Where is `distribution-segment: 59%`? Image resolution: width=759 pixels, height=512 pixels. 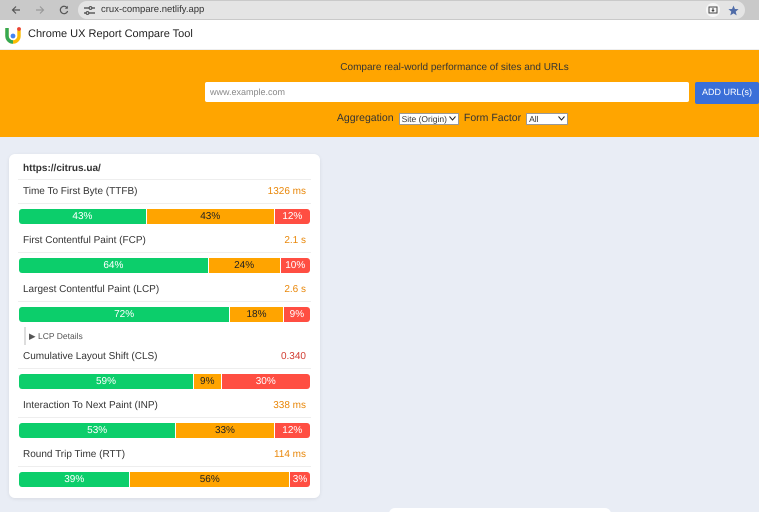
distribution-segment: 59% is located at coordinates (106, 381).